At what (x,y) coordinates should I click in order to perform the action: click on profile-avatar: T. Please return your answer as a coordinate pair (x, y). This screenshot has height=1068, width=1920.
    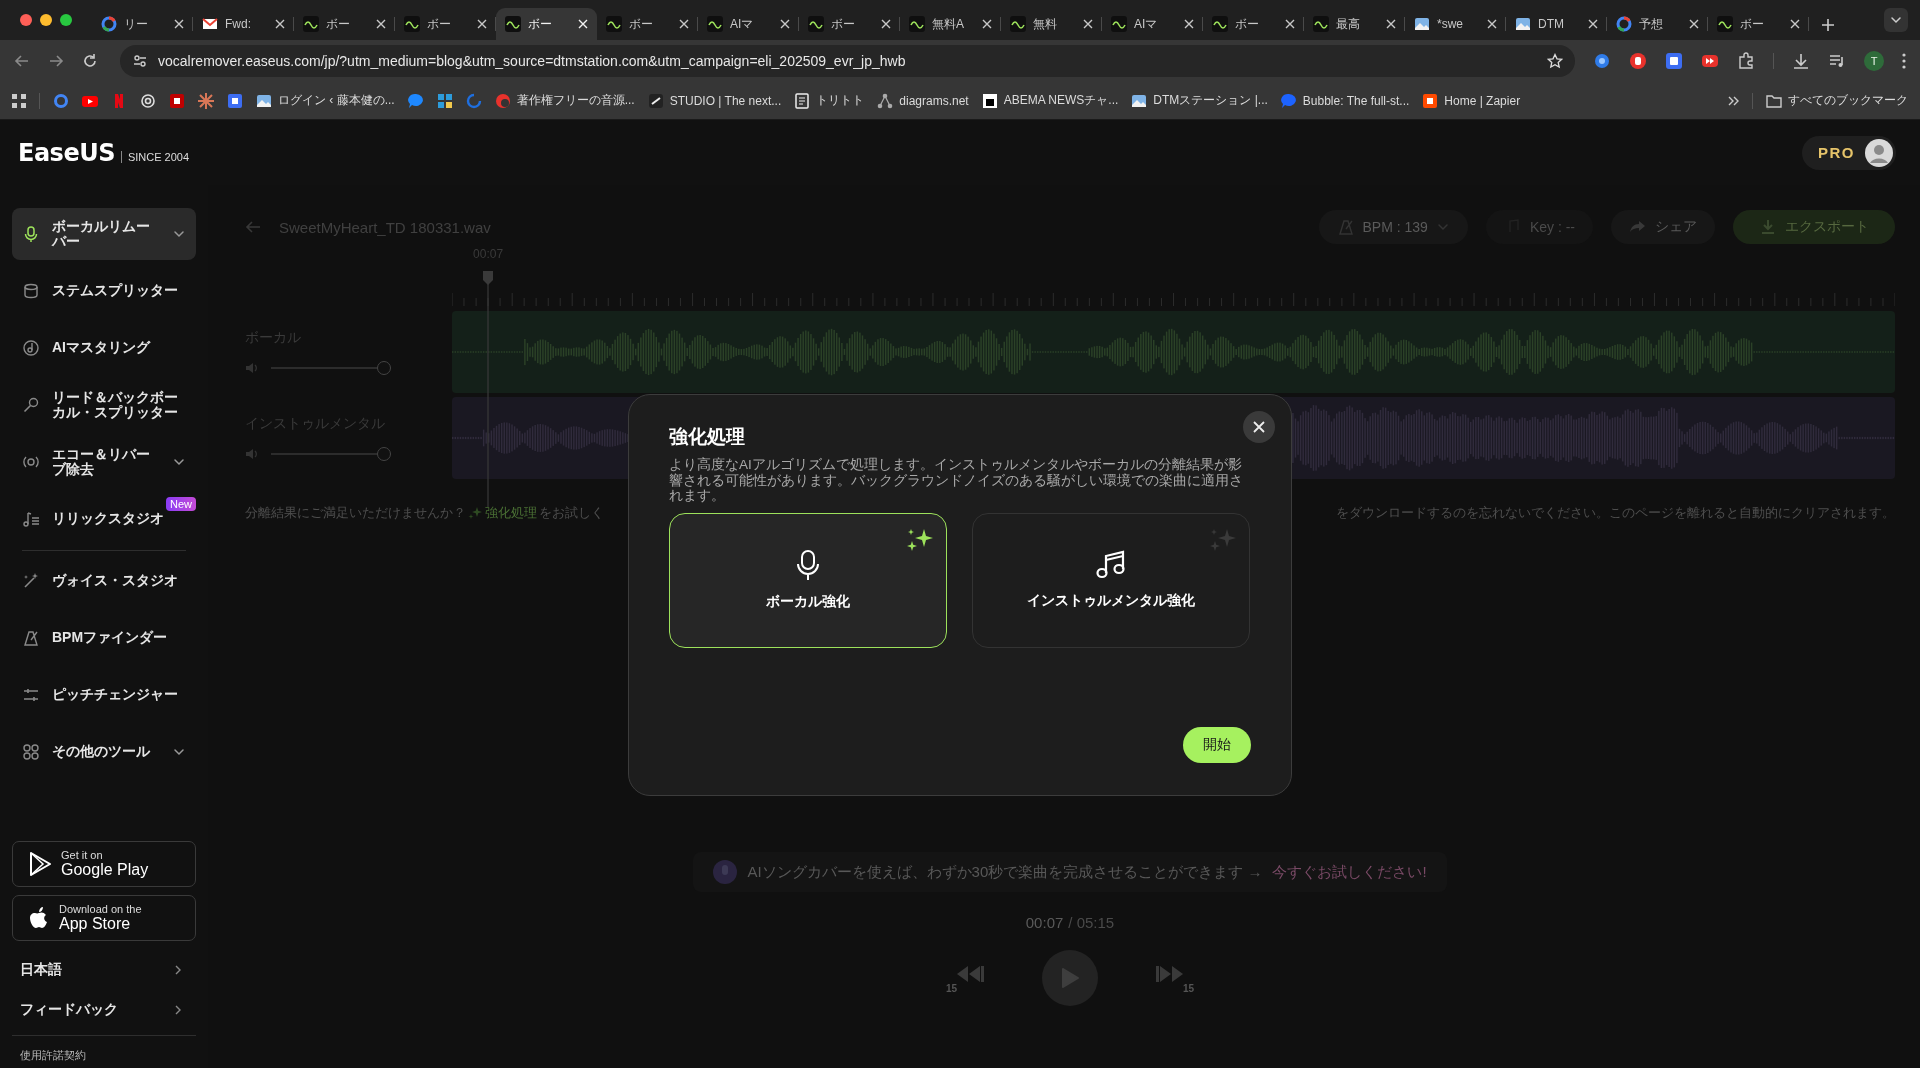
    Looking at the image, I should click on (1874, 61).